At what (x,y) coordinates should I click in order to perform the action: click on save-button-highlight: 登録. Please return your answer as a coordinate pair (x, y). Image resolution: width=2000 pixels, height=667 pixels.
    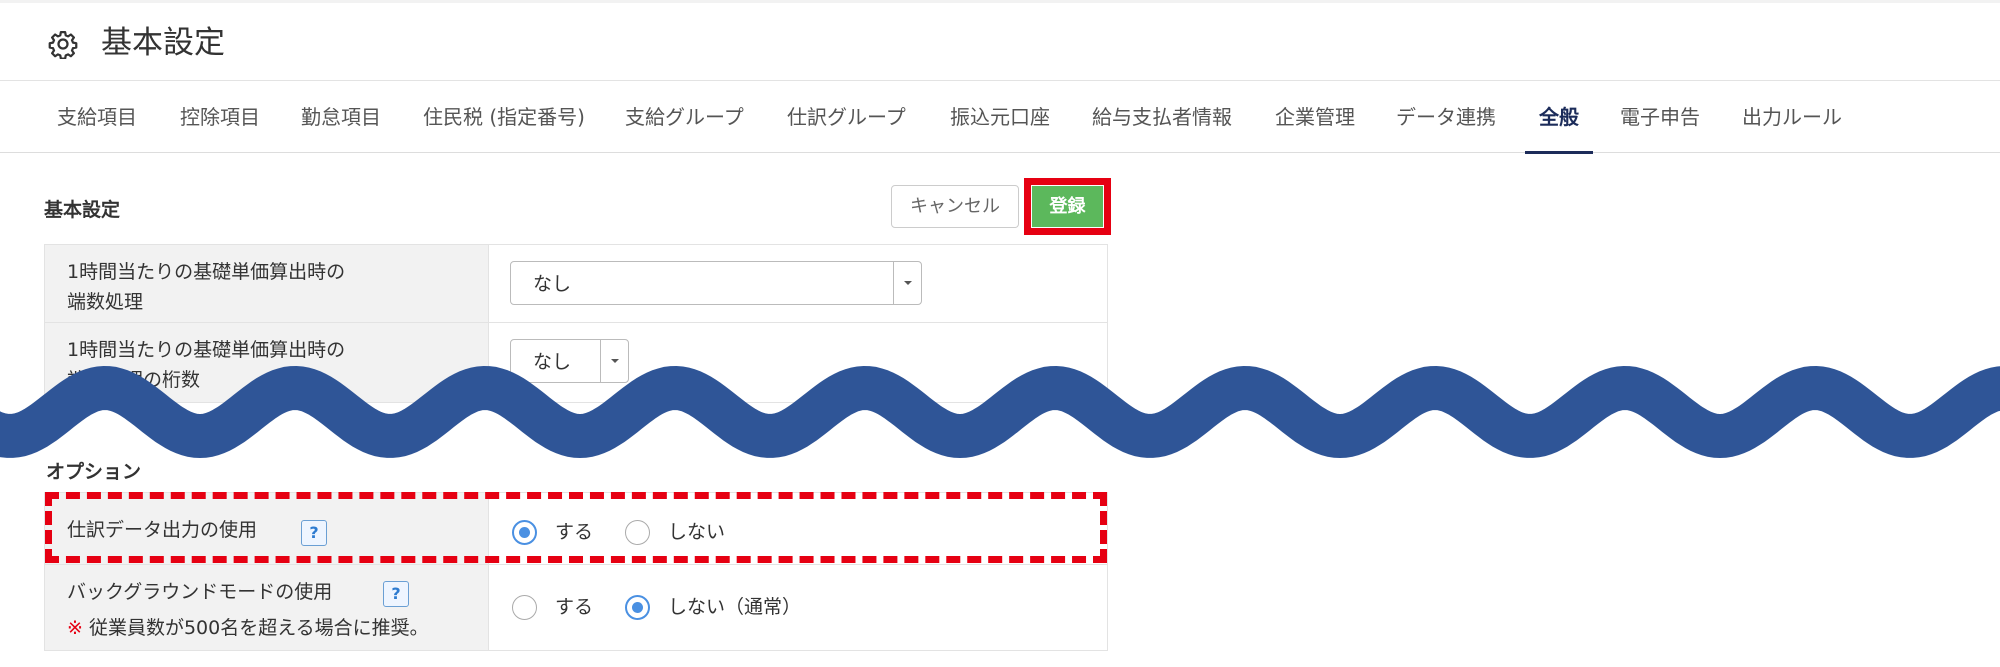
    Looking at the image, I should click on (1067, 206).